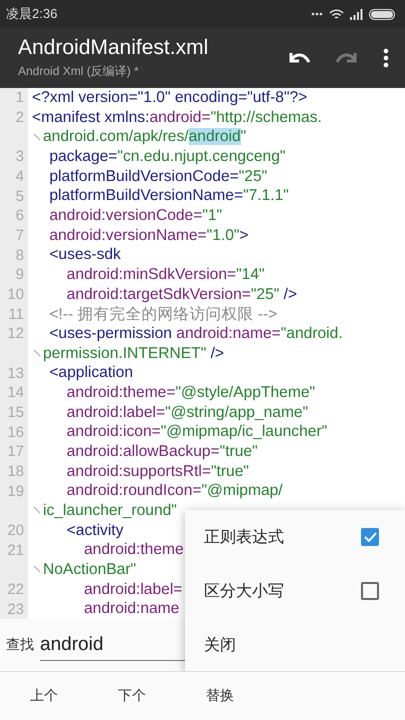 This screenshot has height=720, width=405. I want to click on code-line: <?xml version="1.0" encoding="utf-8"?>, so click(170, 97).